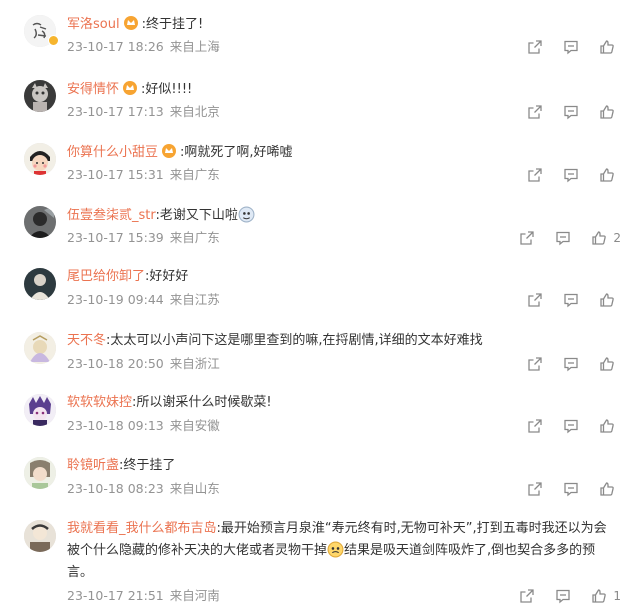  Describe the element at coordinates (194, 111) in the screenshot. I see `comment-location: 来自北京` at that location.